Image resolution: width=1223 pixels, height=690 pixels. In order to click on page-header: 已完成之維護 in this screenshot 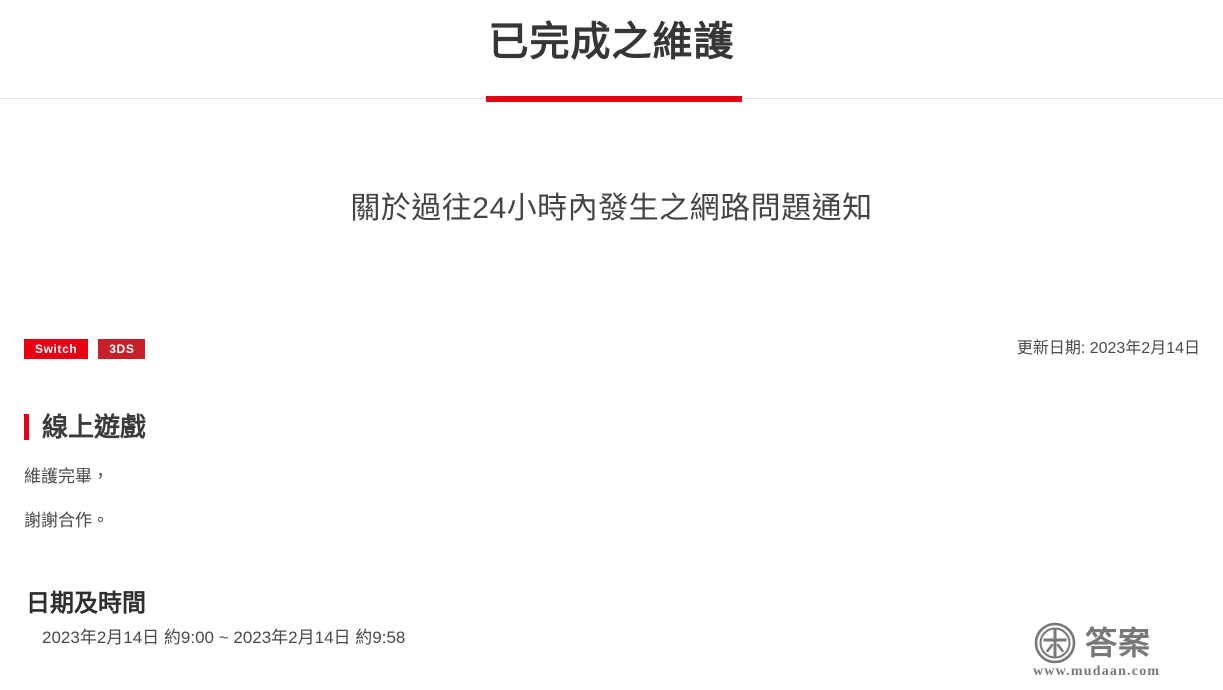, I will do `click(611, 51)`.